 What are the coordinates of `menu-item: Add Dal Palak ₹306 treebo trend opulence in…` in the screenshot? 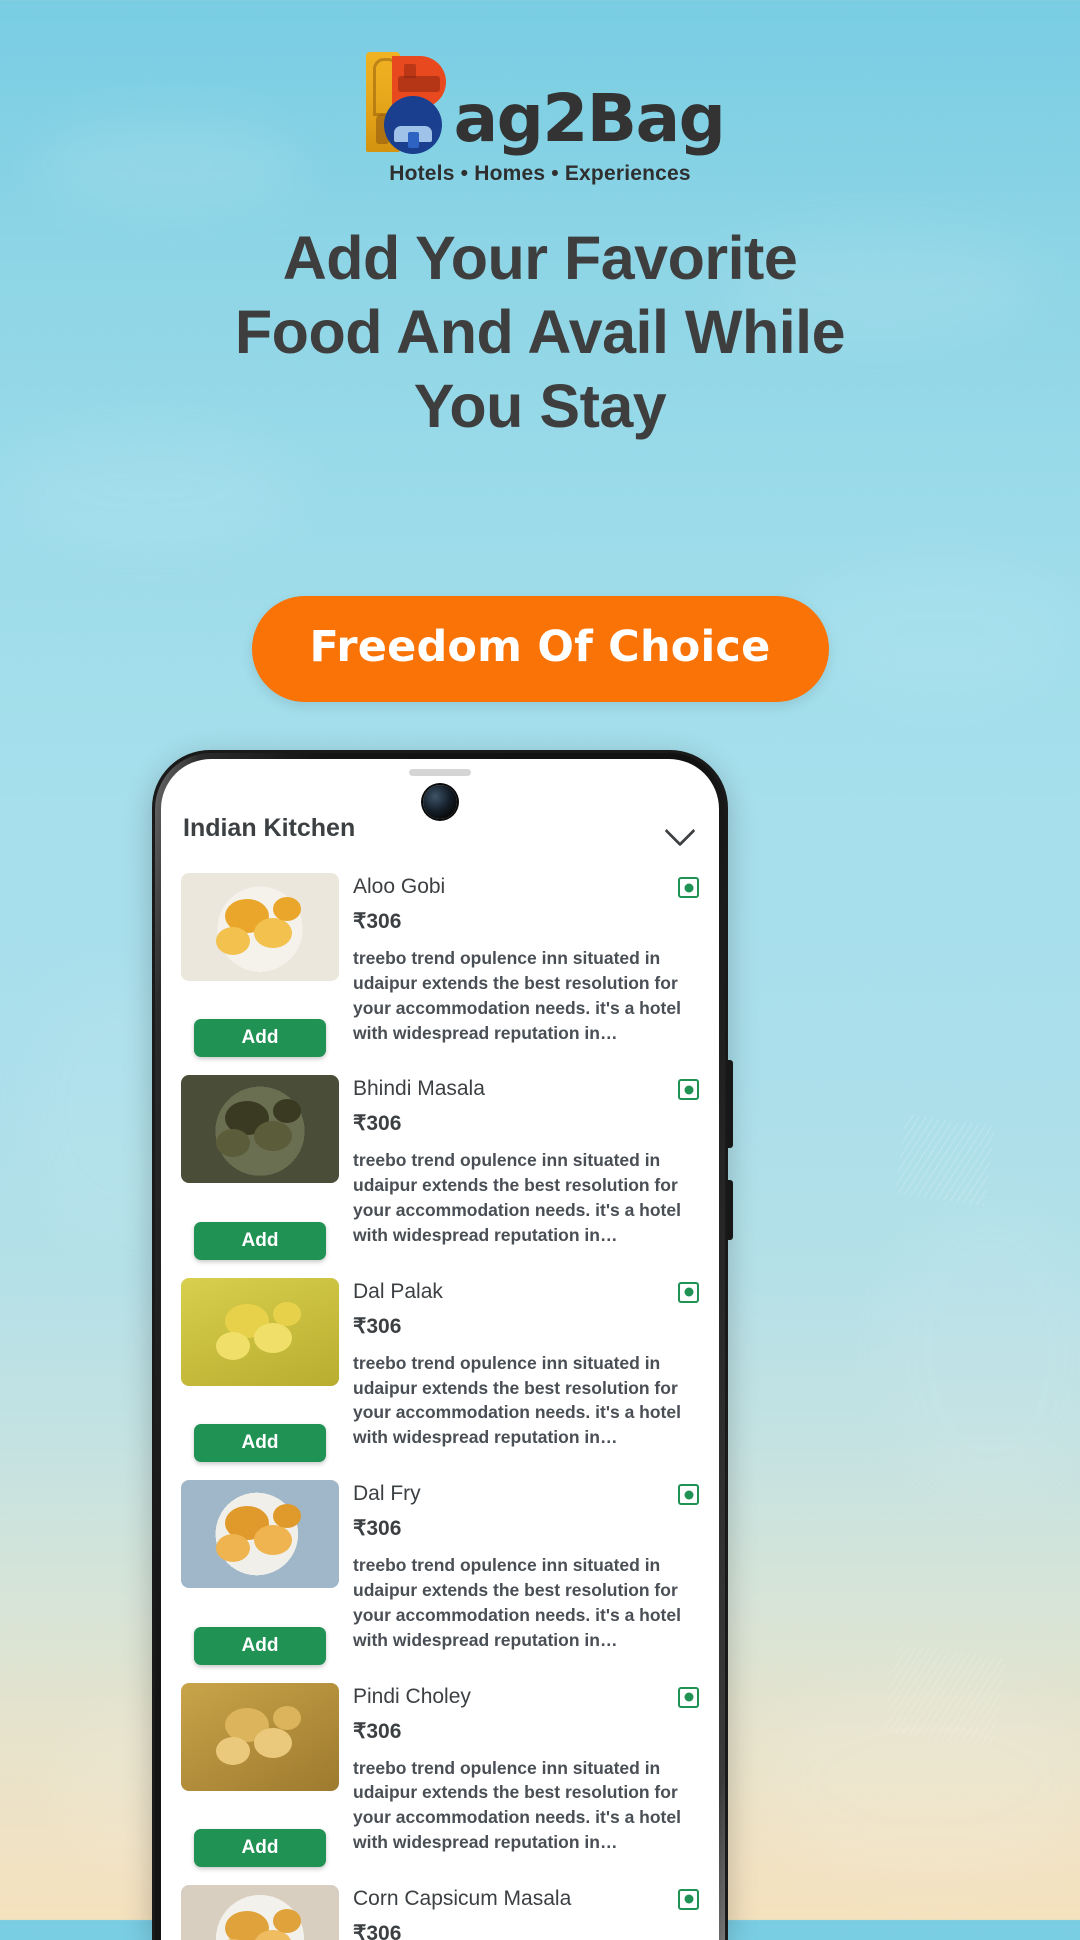 It's located at (440, 1365).